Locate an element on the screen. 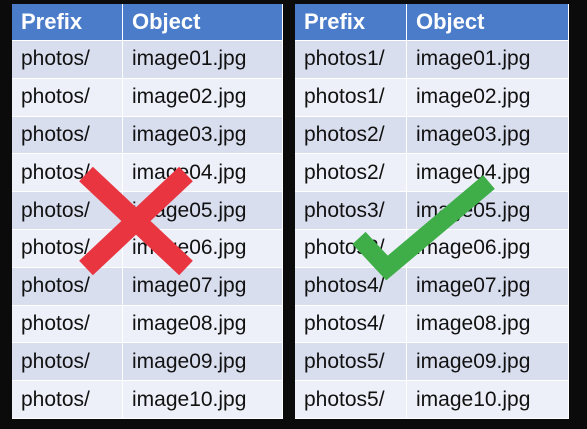  table-row: photos4/ image07.jpg is located at coordinates (432, 286).